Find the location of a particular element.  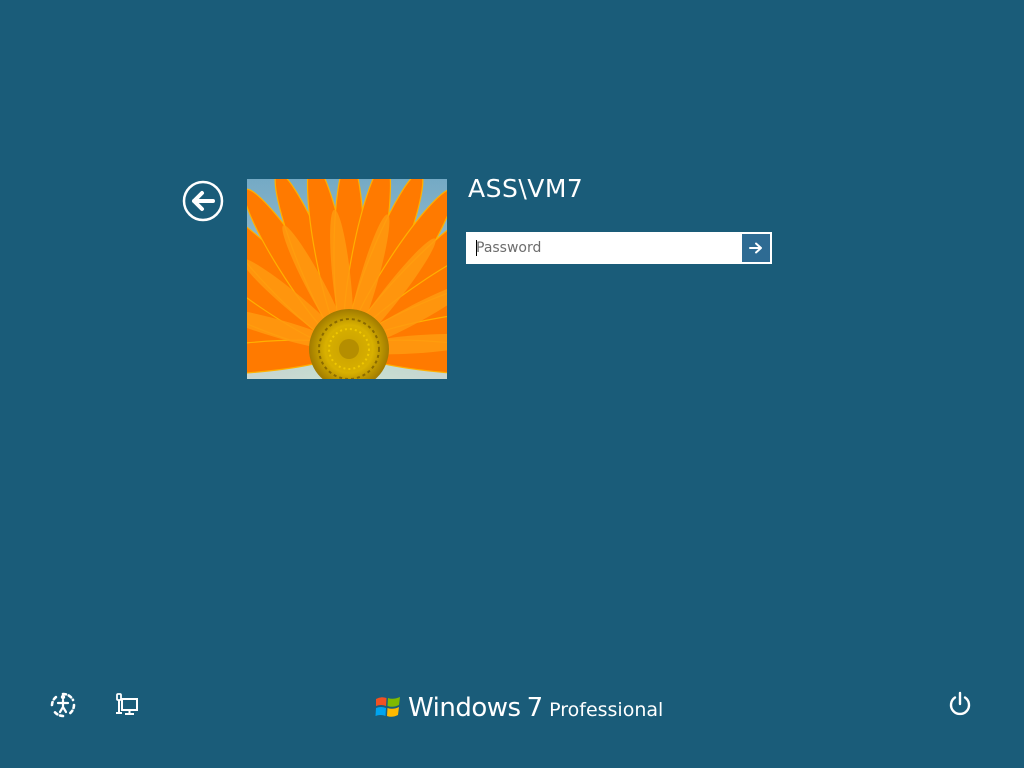

user-avatar is located at coordinates (347, 279).